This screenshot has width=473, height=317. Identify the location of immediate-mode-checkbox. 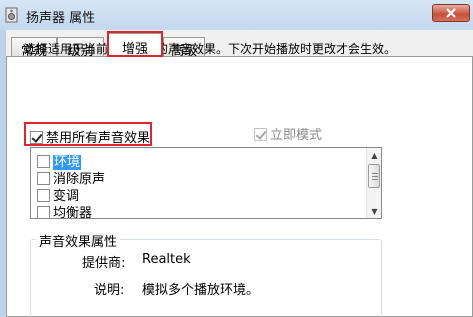
(260, 134).